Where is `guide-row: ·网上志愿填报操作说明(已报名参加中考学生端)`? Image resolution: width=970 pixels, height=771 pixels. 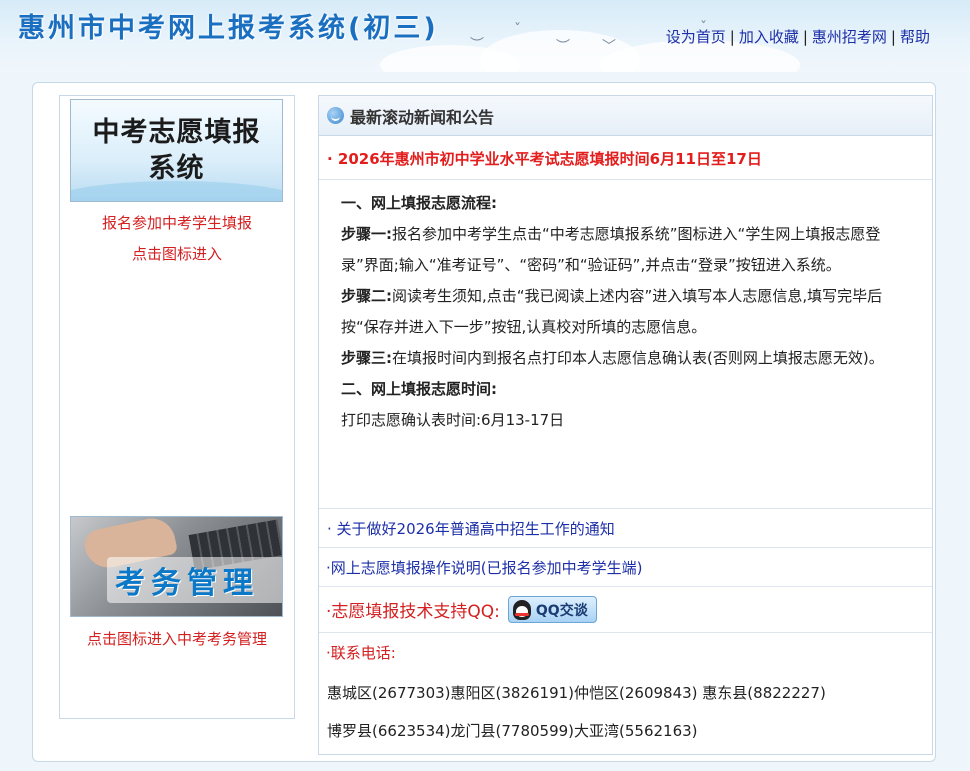
guide-row: ·网上志愿填报操作说明(已报名参加中考学生端) is located at coordinates (625, 567).